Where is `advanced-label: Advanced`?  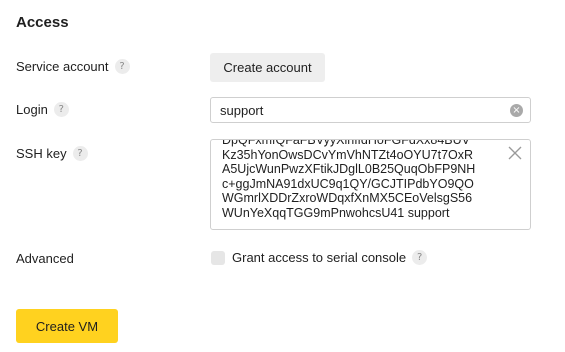
advanced-label: Advanced is located at coordinates (45, 258).